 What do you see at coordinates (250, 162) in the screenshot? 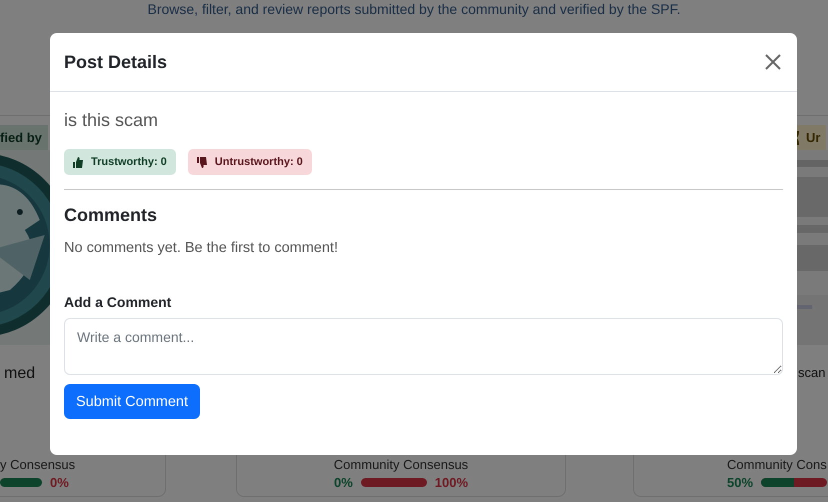
I see `vote-badge: Untrustworthy: 0` at bounding box center [250, 162].